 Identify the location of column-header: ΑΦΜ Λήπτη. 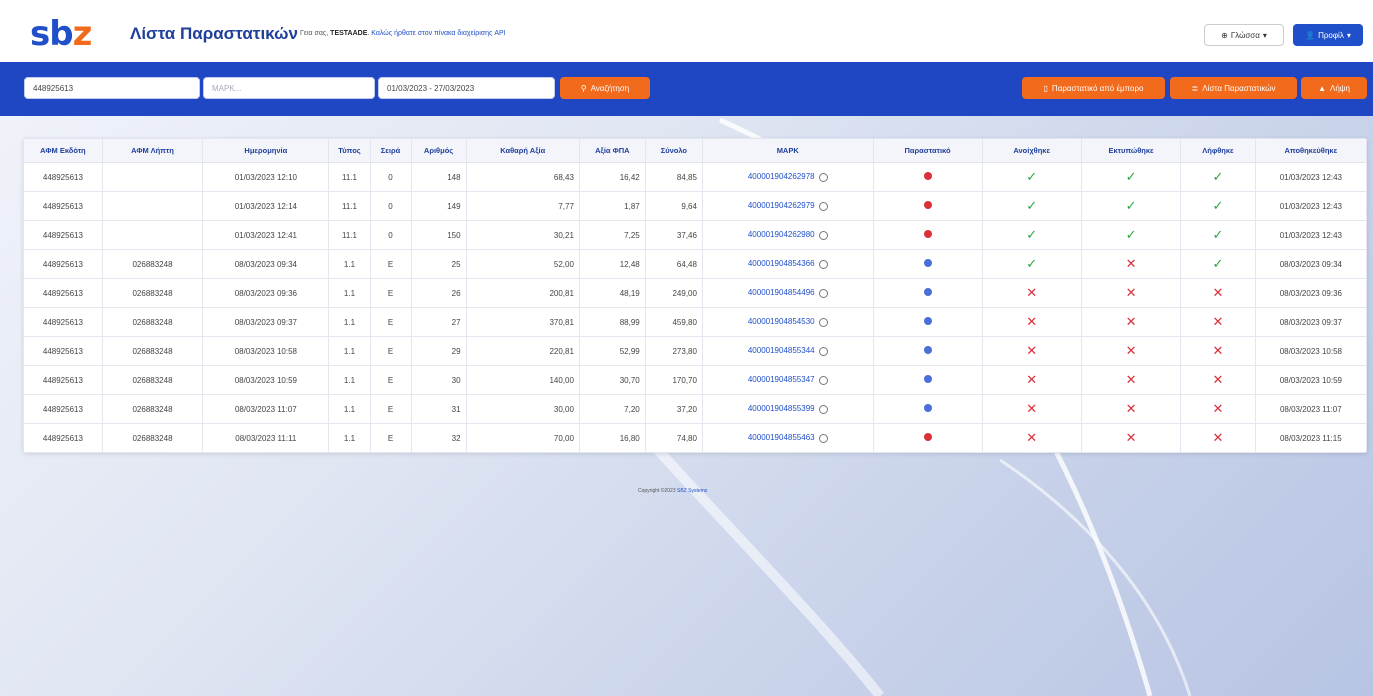
(152, 150).